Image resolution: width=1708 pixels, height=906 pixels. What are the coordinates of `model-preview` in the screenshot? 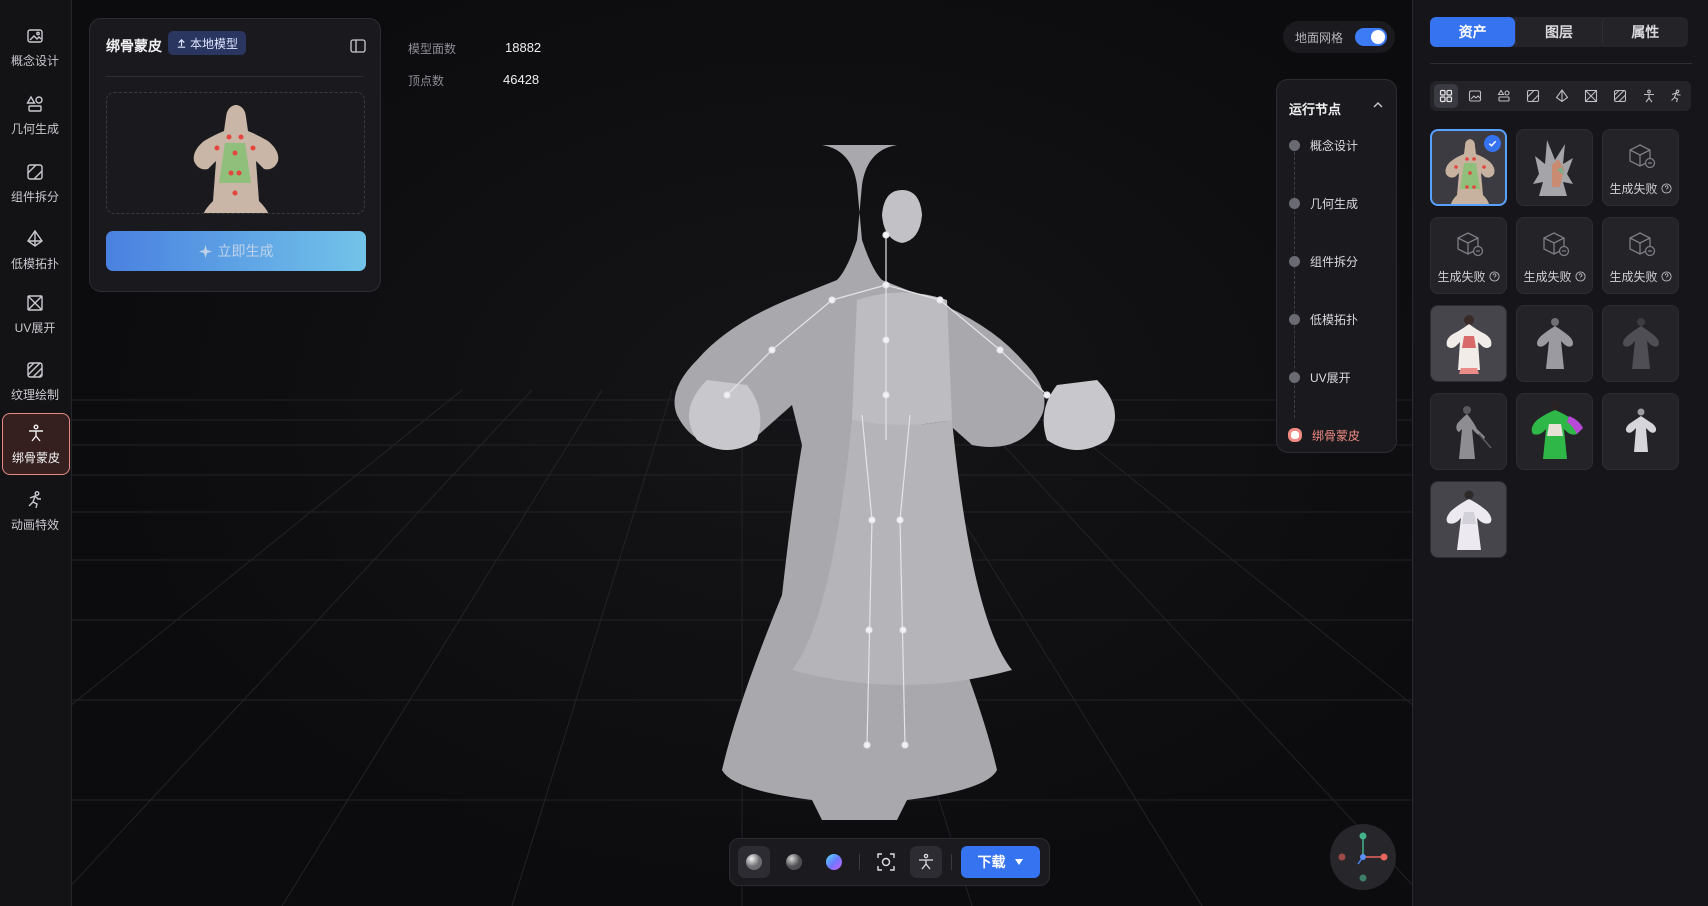 It's located at (235, 153).